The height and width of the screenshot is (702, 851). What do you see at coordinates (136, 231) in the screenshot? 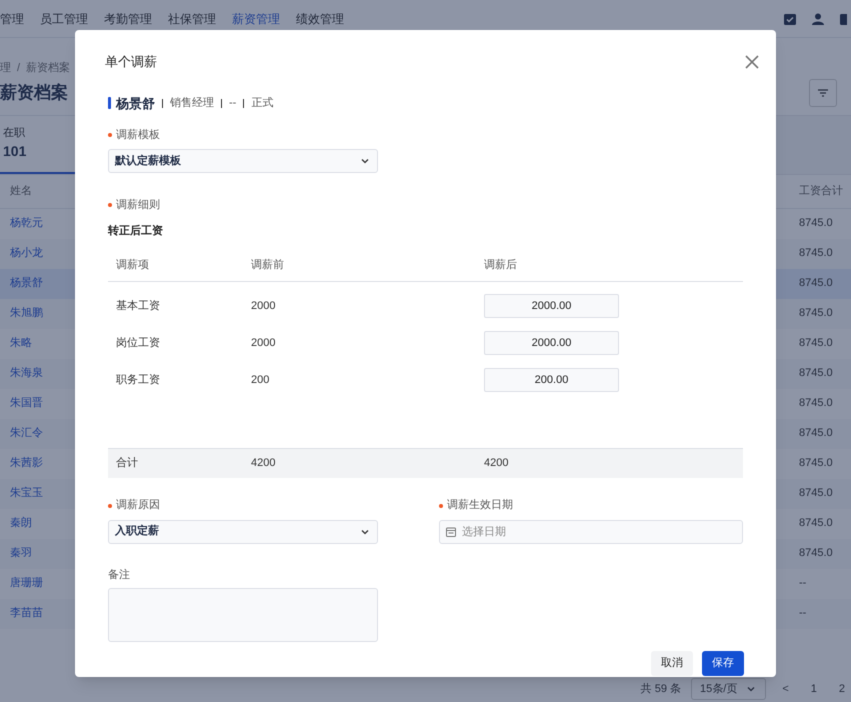
I see `section-title: 转正后工资` at bounding box center [136, 231].